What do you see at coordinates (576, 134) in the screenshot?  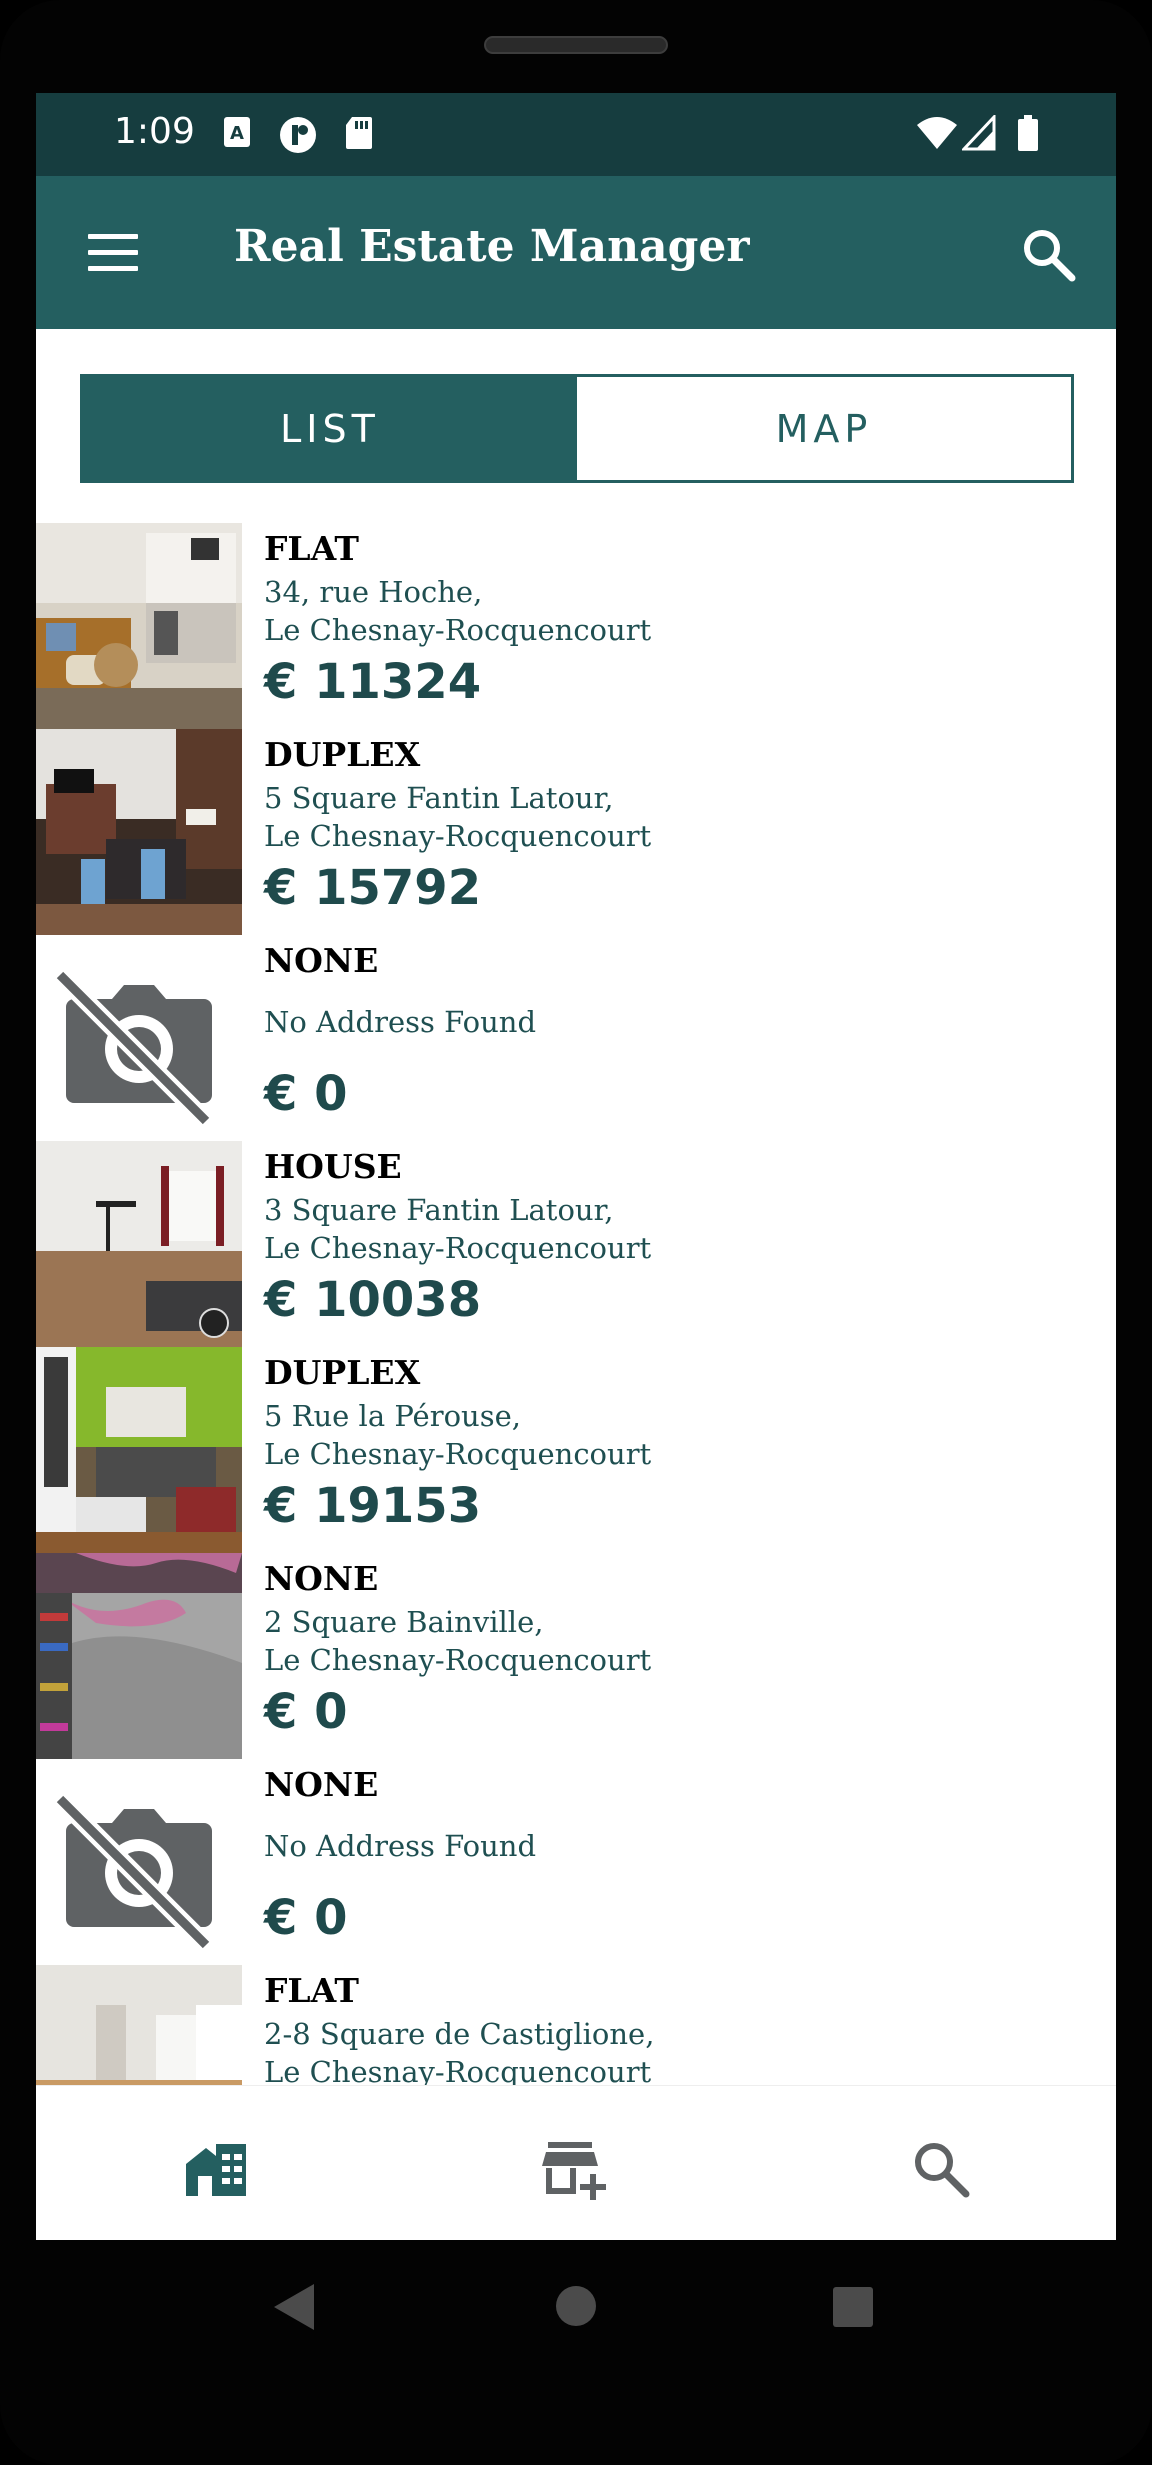 I see `status-bar: 1:09 A` at bounding box center [576, 134].